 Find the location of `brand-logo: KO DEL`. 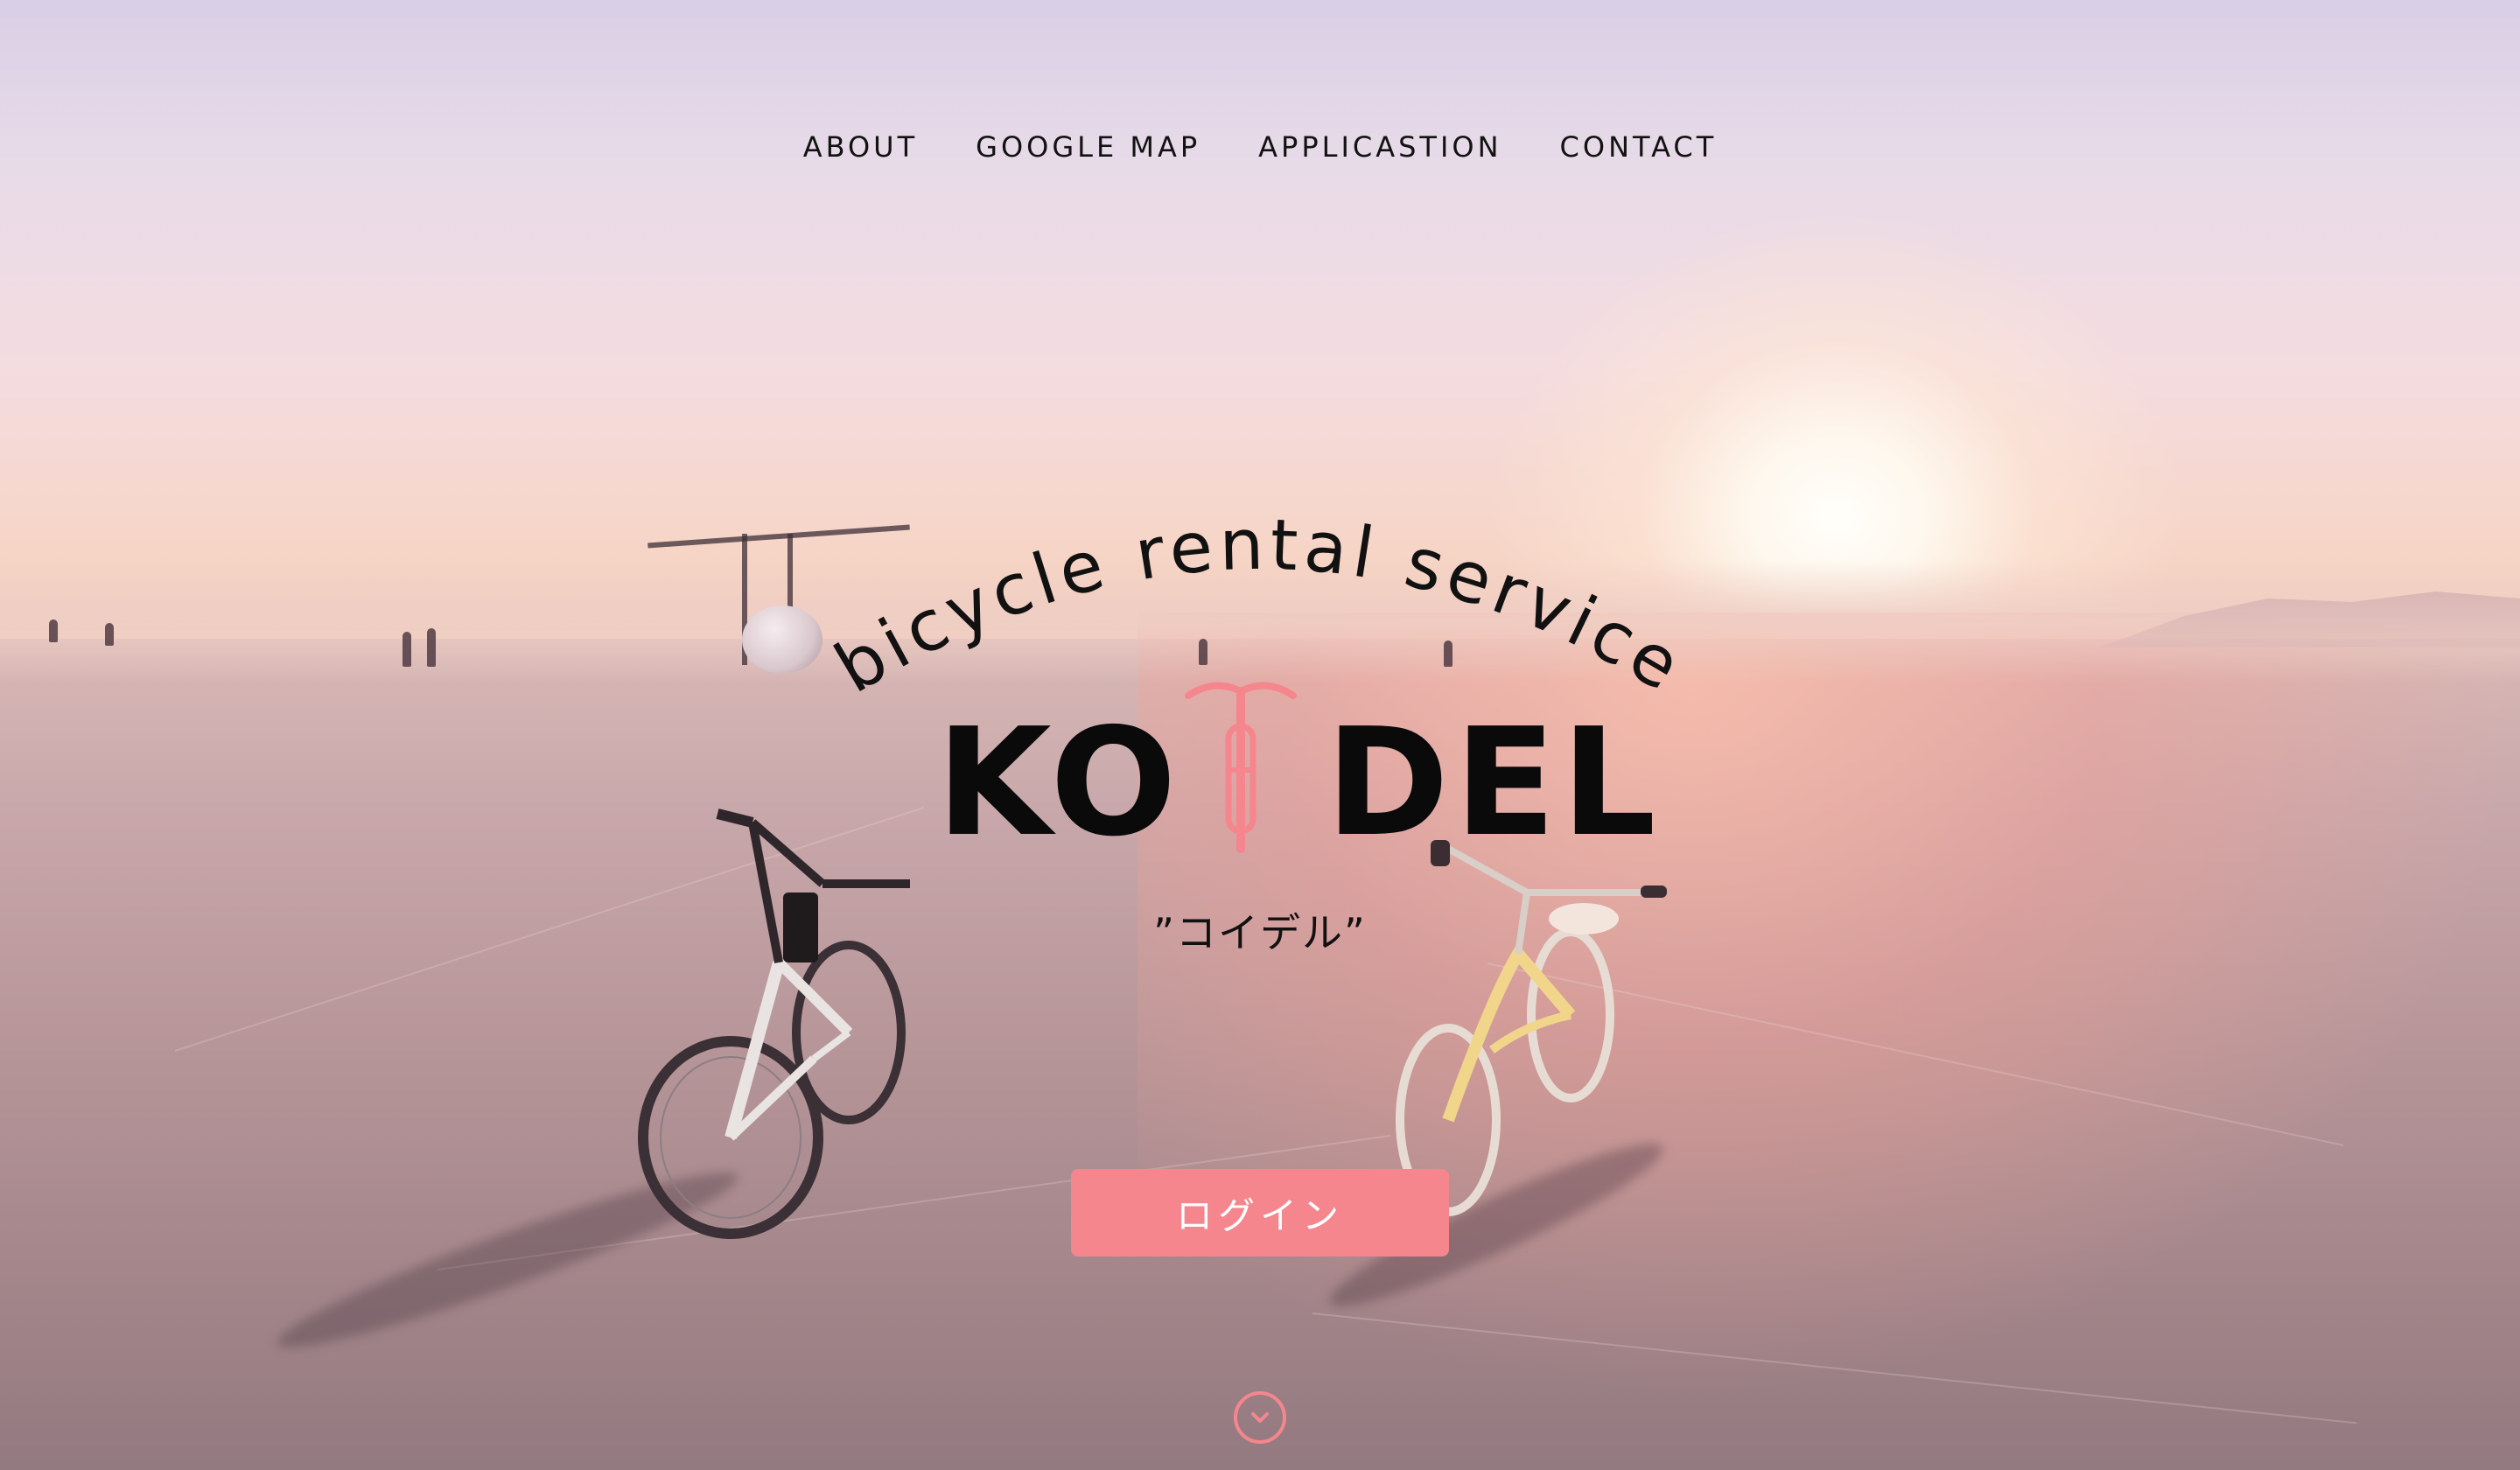

brand-logo: KO DEL is located at coordinates (1292, 774).